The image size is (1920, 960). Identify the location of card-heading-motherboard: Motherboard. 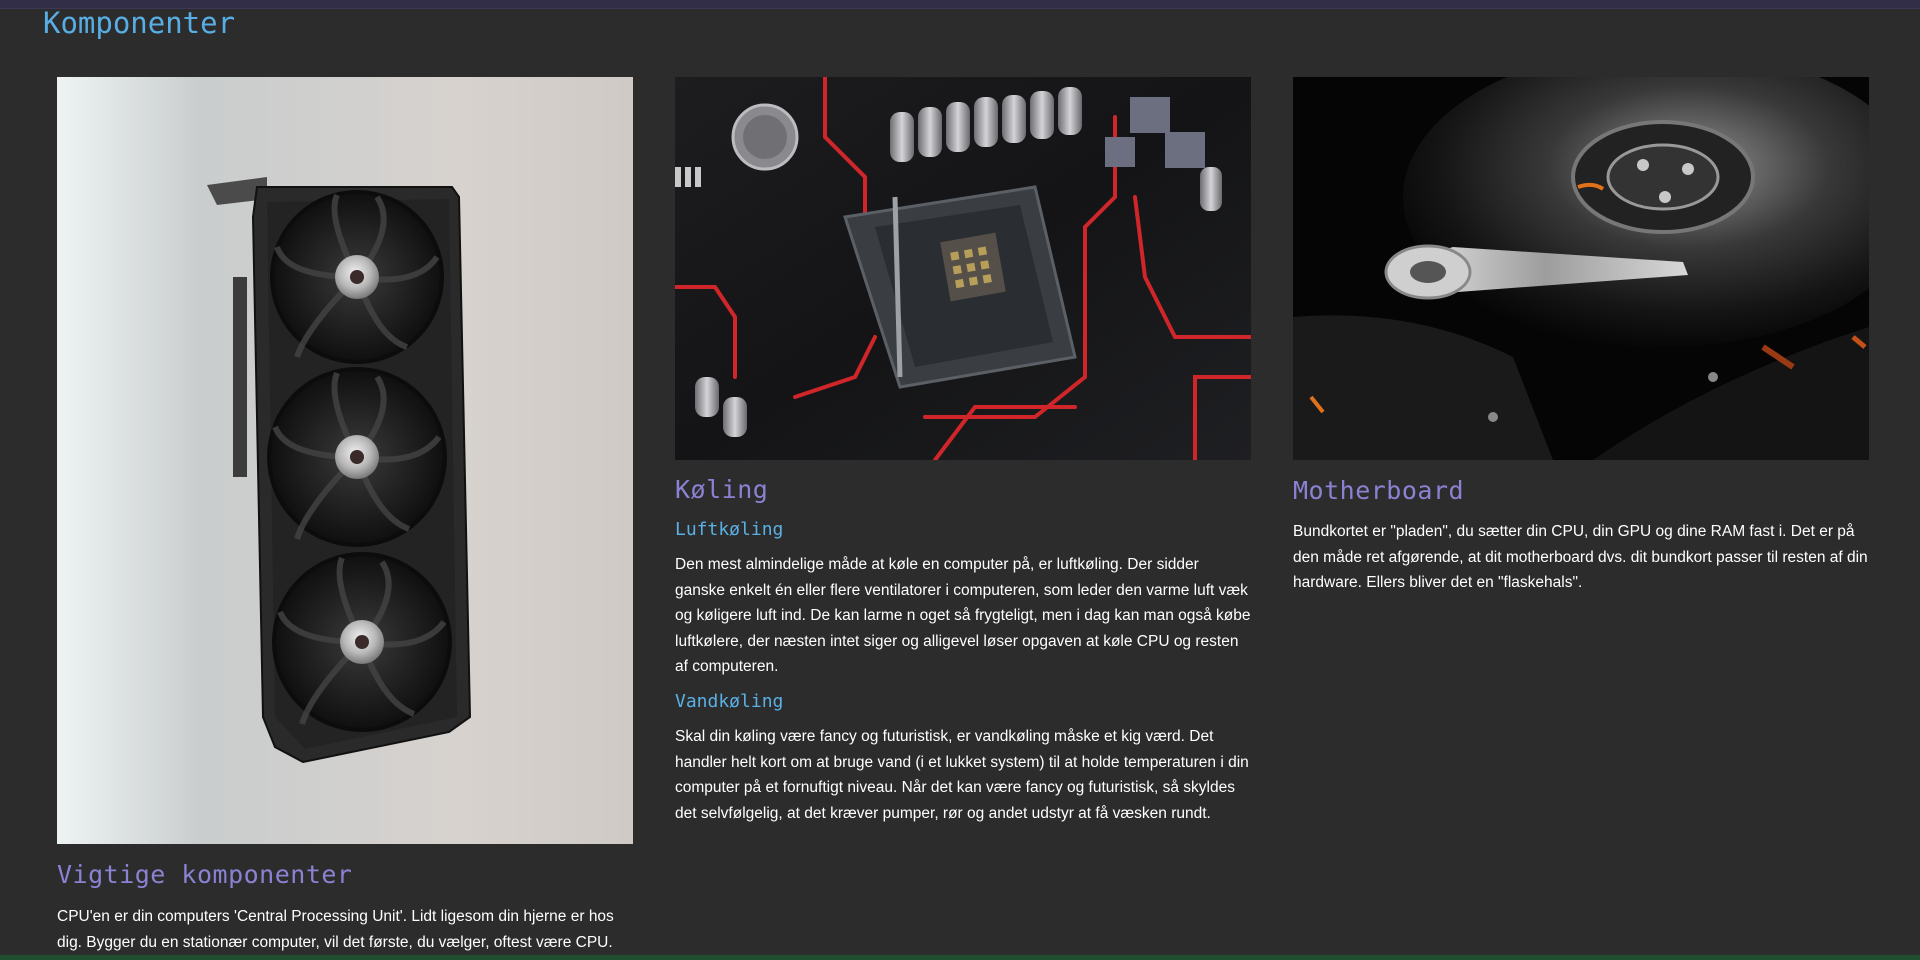
(1379, 490).